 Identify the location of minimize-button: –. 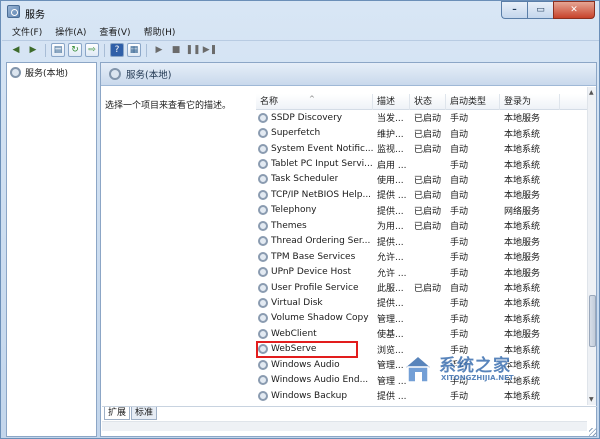
(514, 10).